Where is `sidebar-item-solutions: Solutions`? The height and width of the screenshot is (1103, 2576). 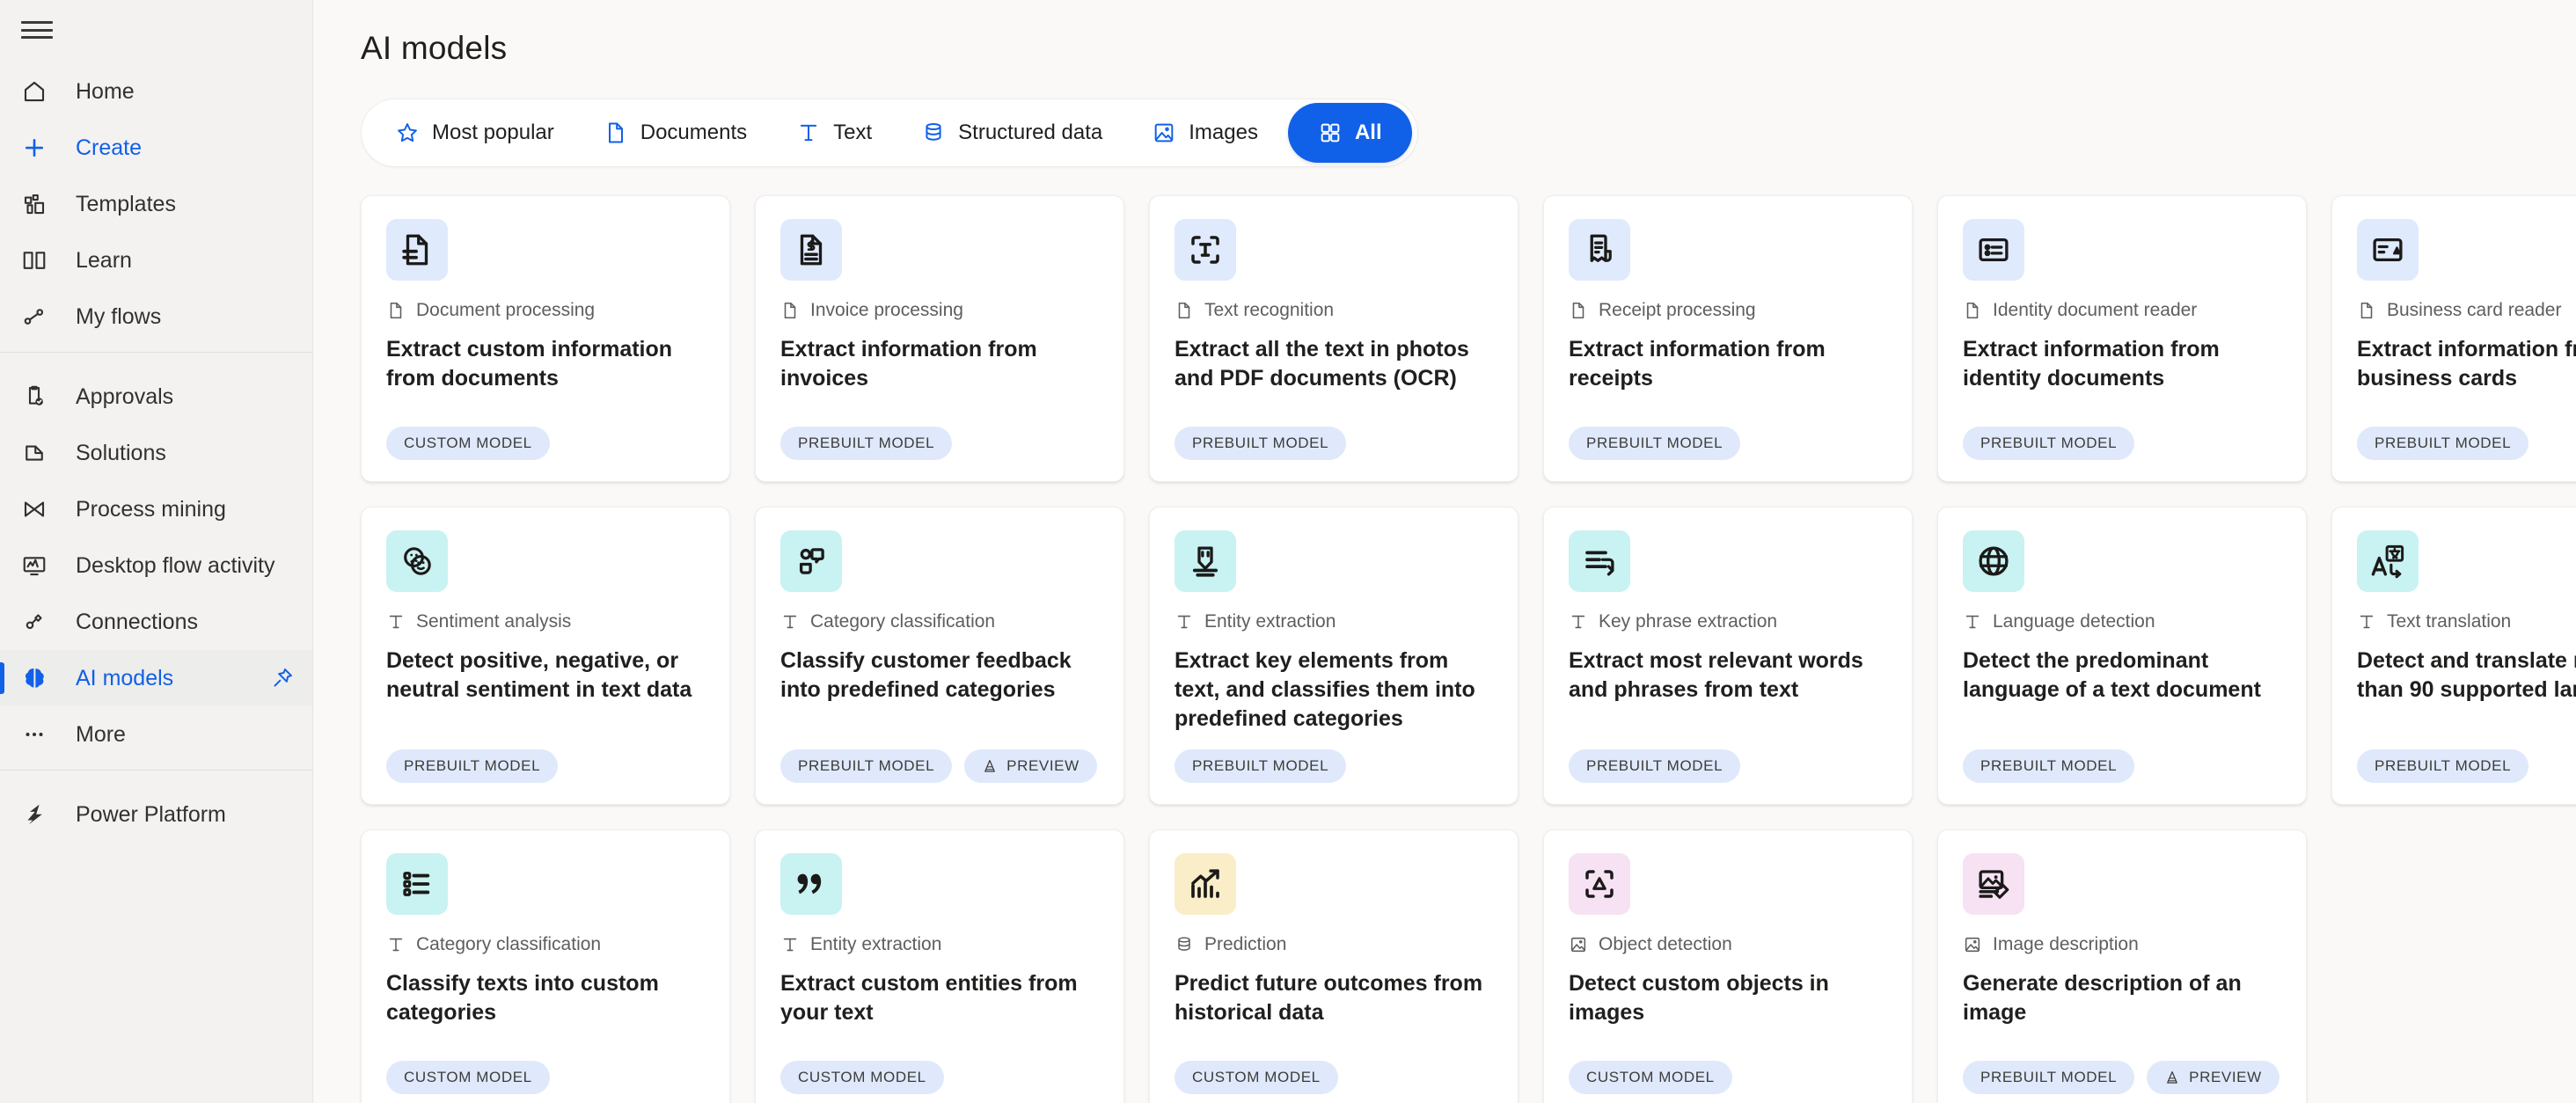
sidebar-item-solutions: Solutions is located at coordinates (156, 453).